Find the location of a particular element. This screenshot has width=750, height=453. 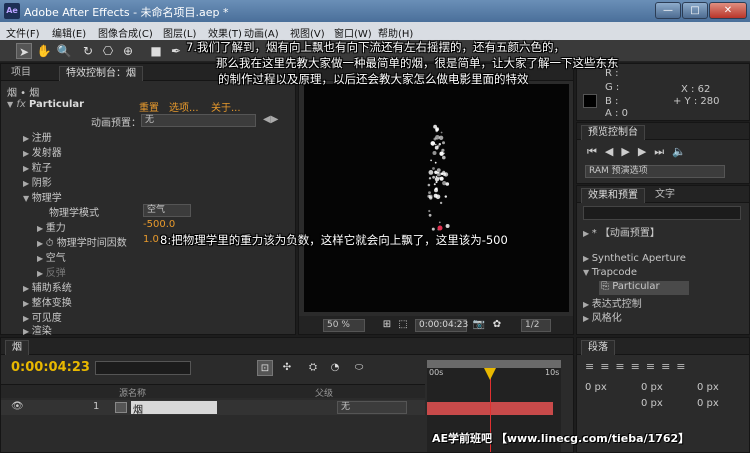

annotation-step-7-line-2: 那么我在这里先教大家做一种最简单的烟，很是简单，让大家了解一下这些东东 is located at coordinates (417, 63).